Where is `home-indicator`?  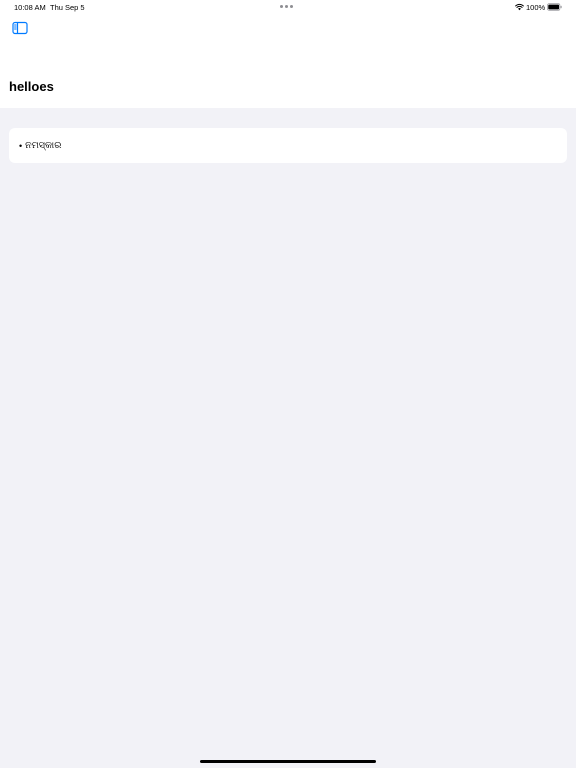
home-indicator is located at coordinates (288, 761).